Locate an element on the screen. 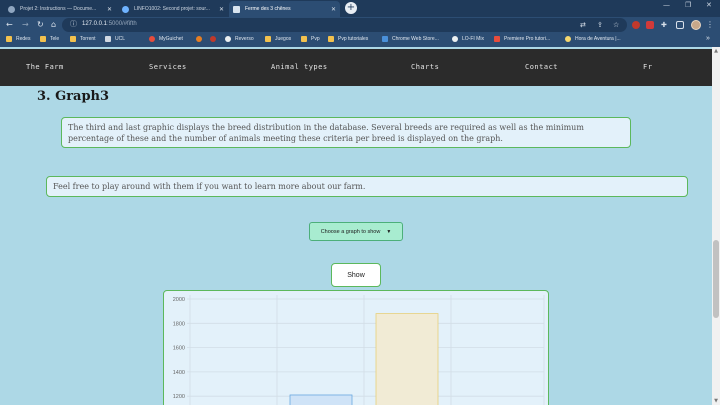 The image size is (720, 405). graph-select: Choose a graph to show ▼ is located at coordinates (356, 231).